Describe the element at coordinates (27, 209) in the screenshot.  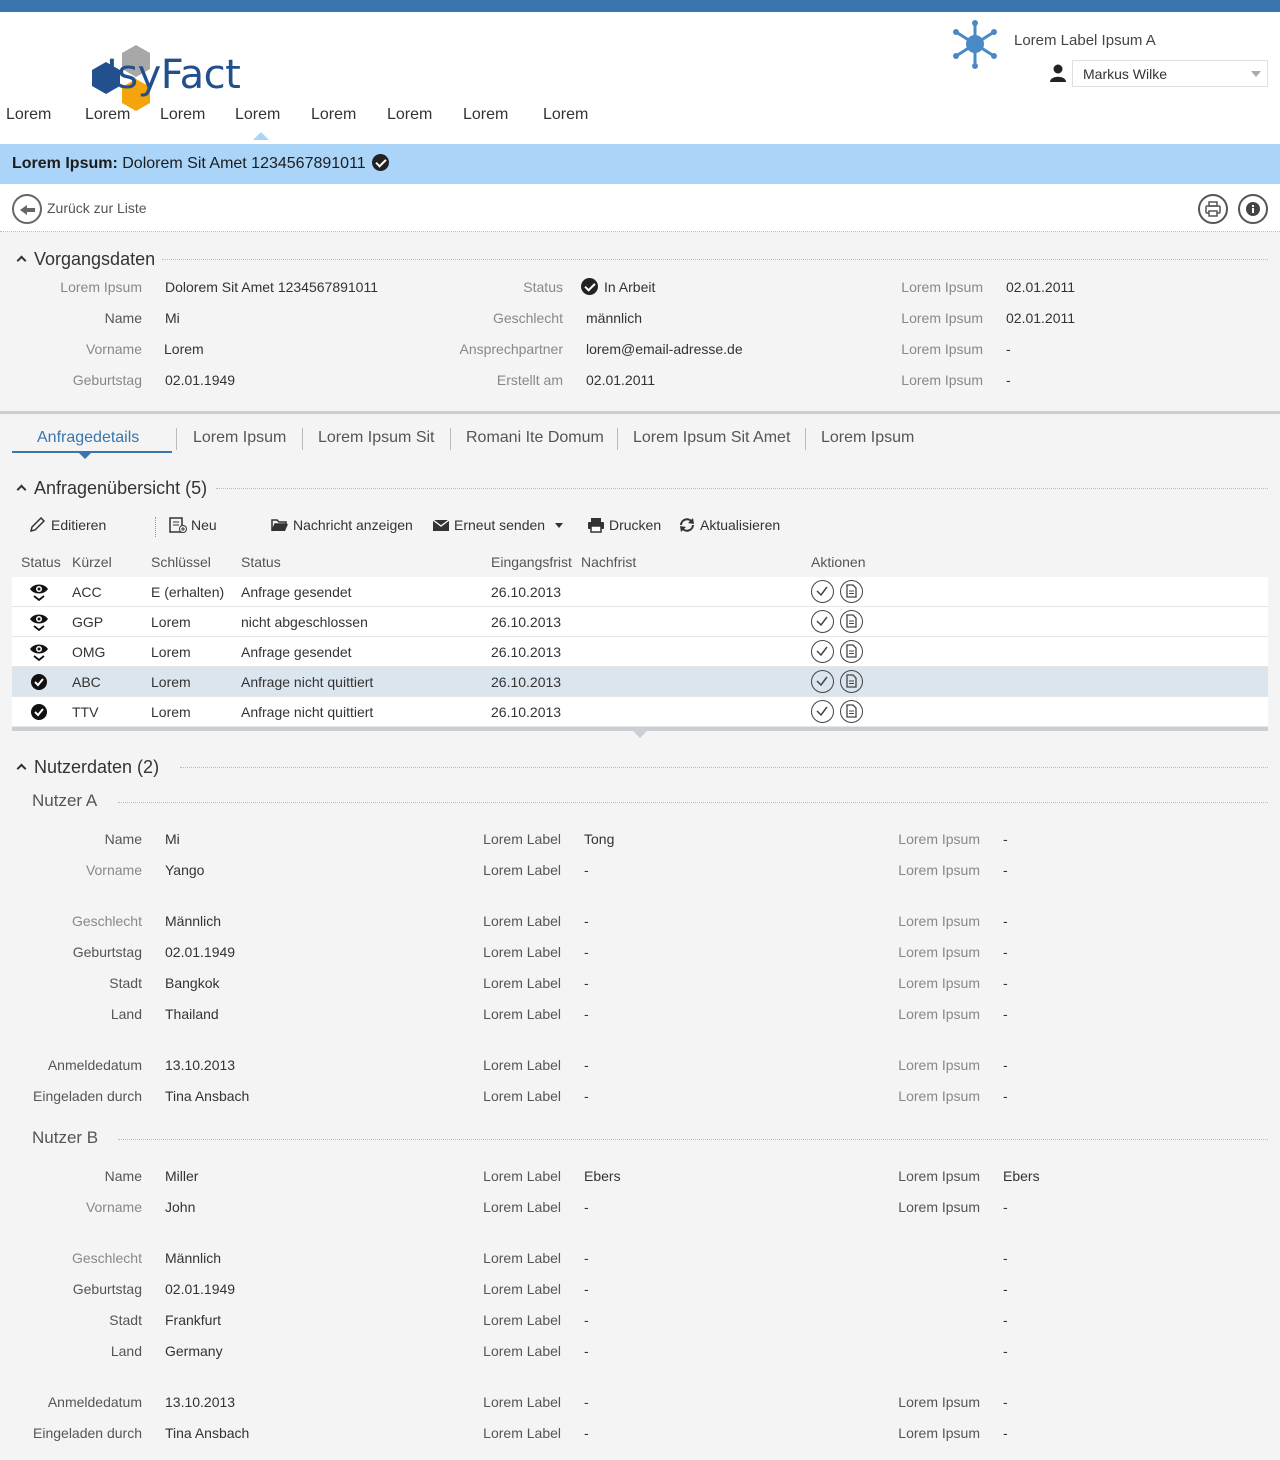
I see `back-arrow-icon` at that location.